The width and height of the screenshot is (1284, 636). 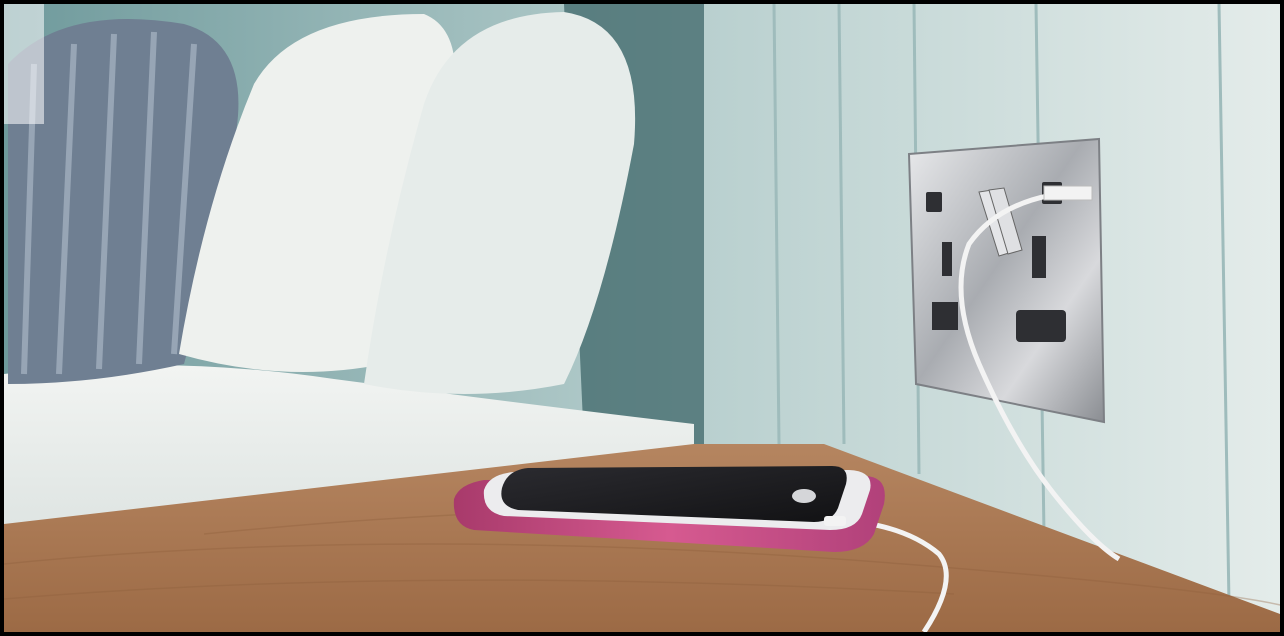 I want to click on home-button, so click(x=804, y=496).